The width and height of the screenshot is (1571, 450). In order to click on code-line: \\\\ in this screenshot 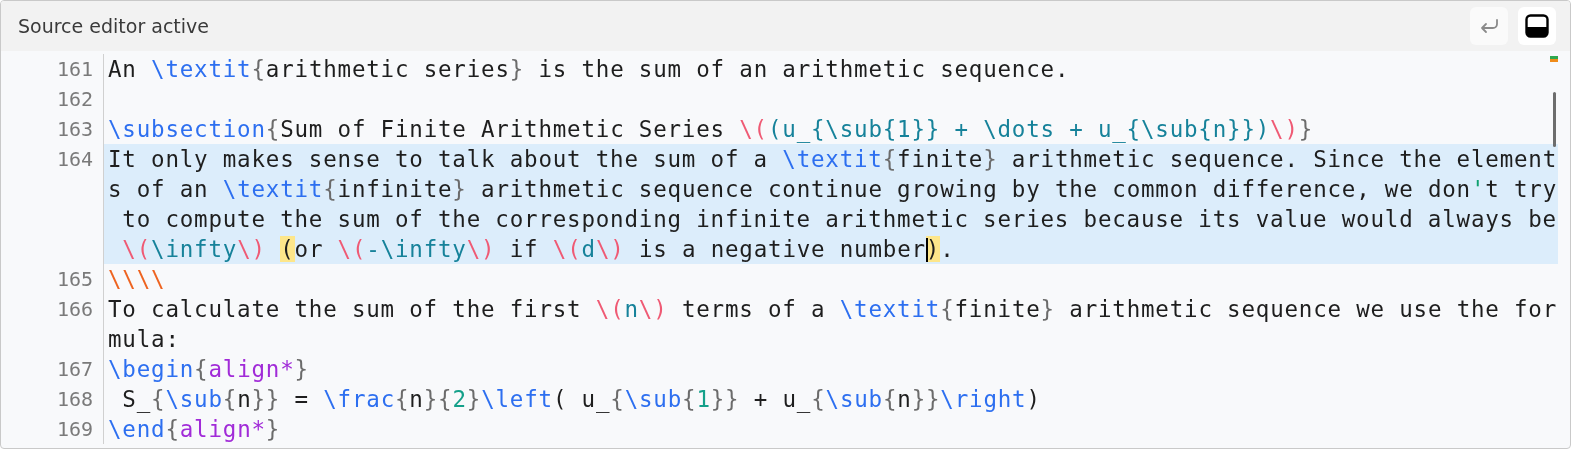, I will do `click(136, 279)`.